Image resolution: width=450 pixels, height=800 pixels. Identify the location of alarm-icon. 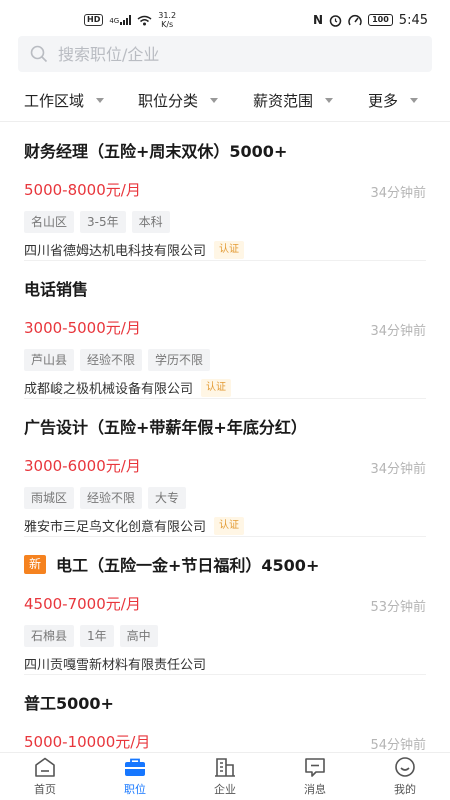
(335, 20).